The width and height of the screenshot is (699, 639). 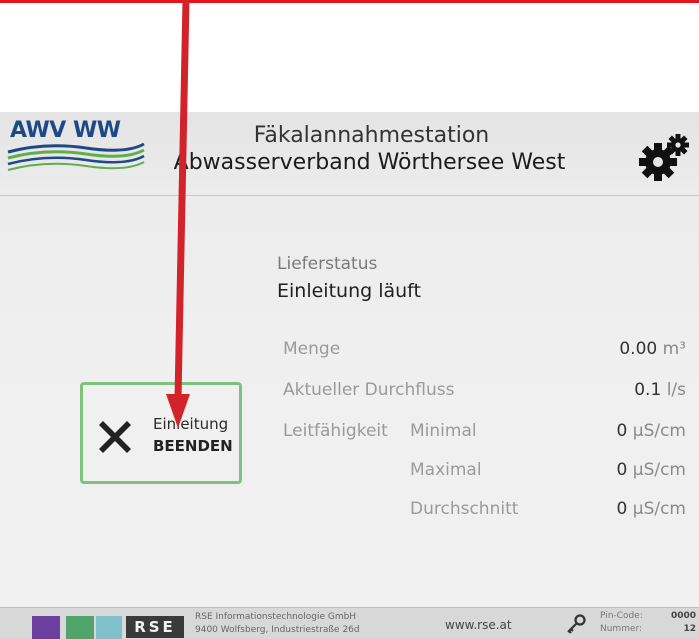 What do you see at coordinates (683, 616) in the screenshot?
I see `pin-code-value: 0000` at bounding box center [683, 616].